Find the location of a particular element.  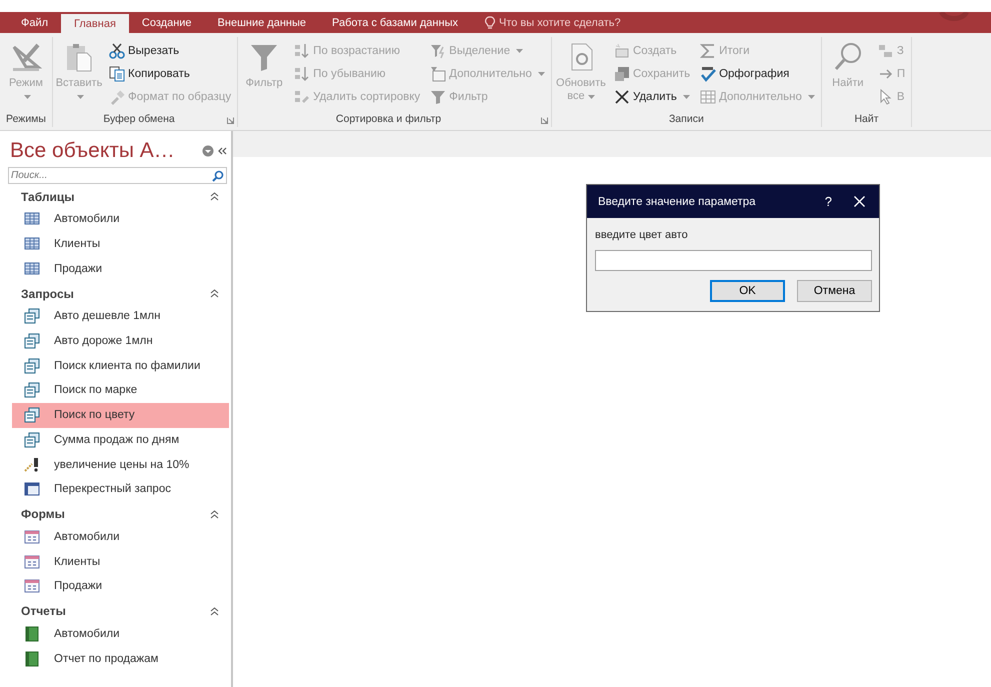

cursor-icon is located at coordinates (886, 96).